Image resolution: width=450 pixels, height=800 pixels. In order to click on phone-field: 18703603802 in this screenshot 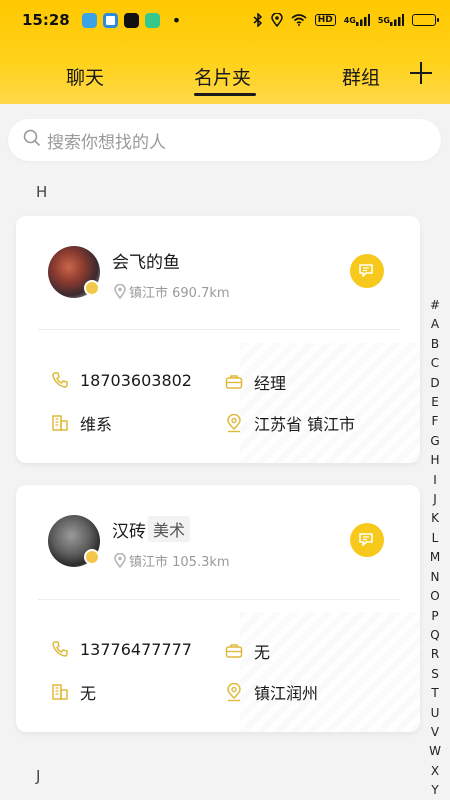, I will do `click(121, 380)`.